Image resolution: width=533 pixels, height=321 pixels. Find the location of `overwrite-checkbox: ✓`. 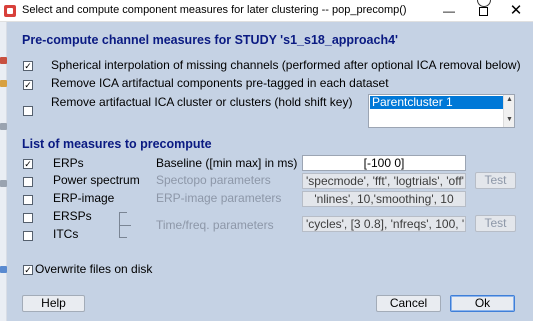

overwrite-checkbox: ✓ is located at coordinates (28, 270).